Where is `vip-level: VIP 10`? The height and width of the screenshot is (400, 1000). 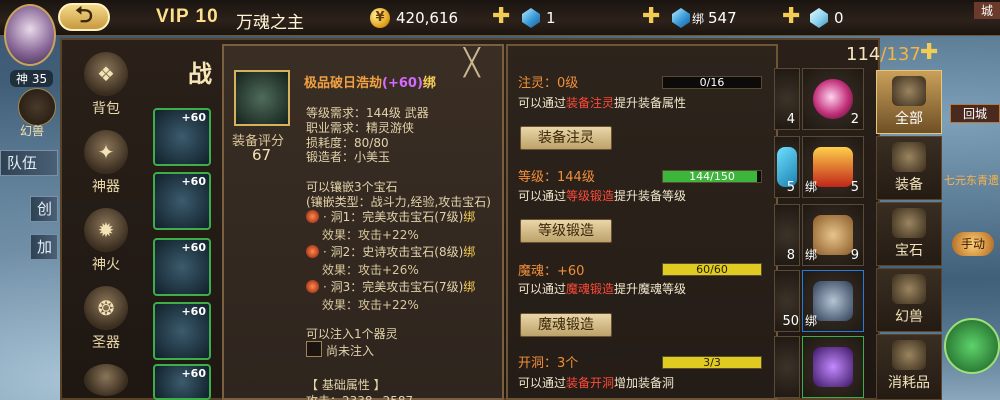 vip-level: VIP 10 is located at coordinates (187, 16).